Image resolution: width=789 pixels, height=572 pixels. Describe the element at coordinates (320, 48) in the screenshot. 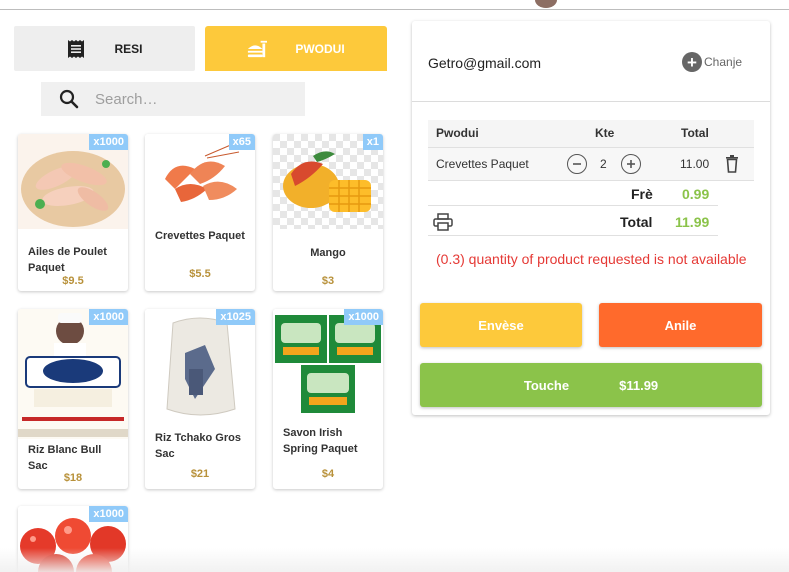

I see `tab-products-label: PWODUI` at that location.